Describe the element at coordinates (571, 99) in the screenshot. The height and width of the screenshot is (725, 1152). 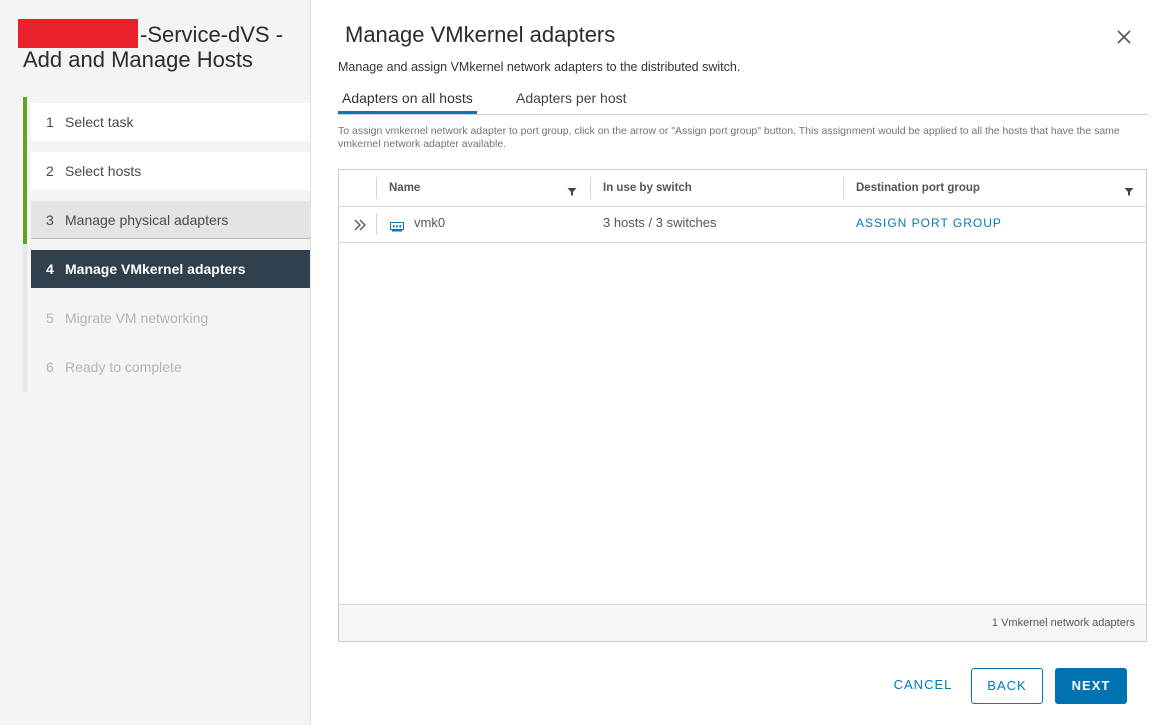
I see `tab-adapters-per-host: Adapters per host` at that location.